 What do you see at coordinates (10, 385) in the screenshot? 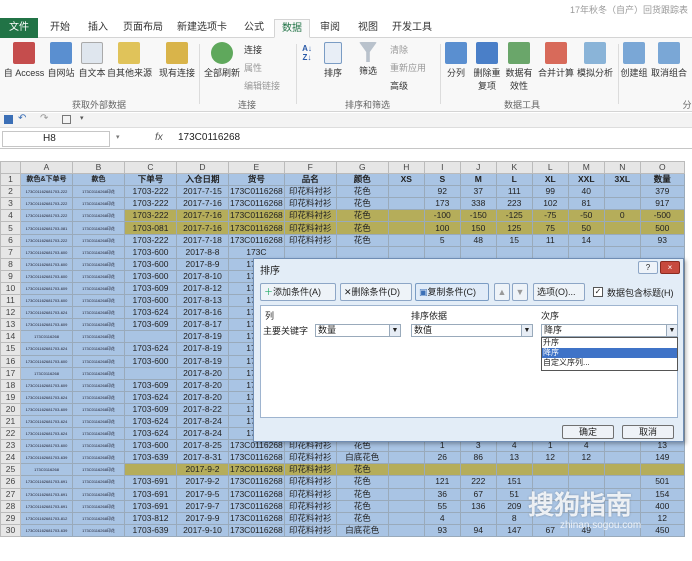
I see `row-header: 18` at bounding box center [10, 385].